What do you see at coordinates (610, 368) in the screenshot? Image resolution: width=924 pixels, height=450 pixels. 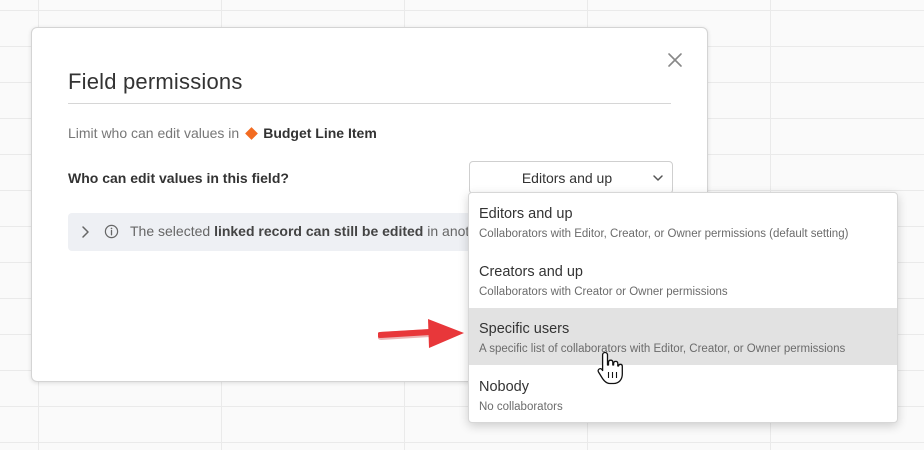 I see `hand-cursor-icon` at bounding box center [610, 368].